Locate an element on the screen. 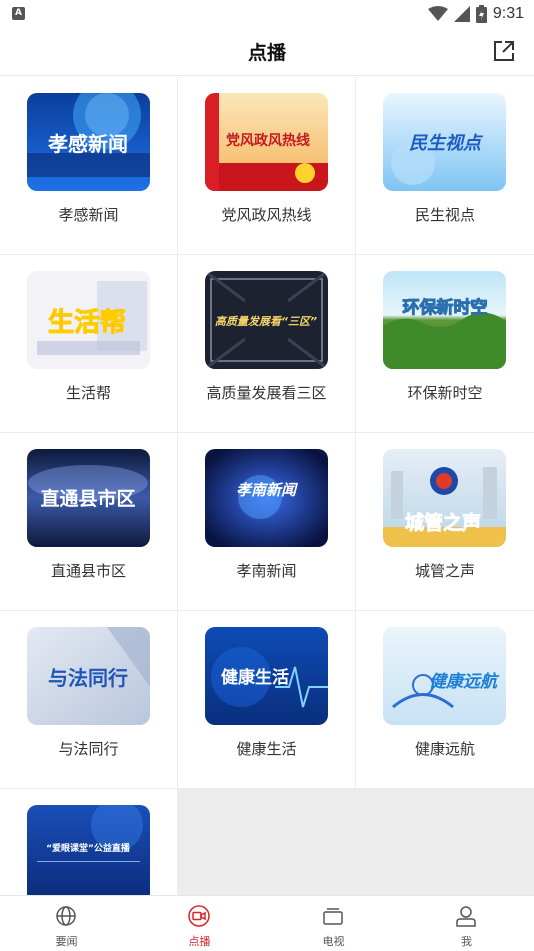  thumbnail-title: “爱眼课堂”公益直播 is located at coordinates (88, 848).